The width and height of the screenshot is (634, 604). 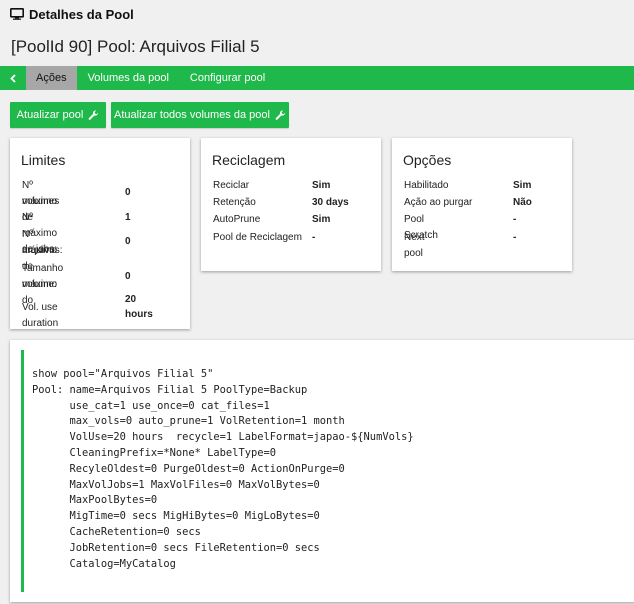 I want to click on back-button, so click(x=13, y=78).